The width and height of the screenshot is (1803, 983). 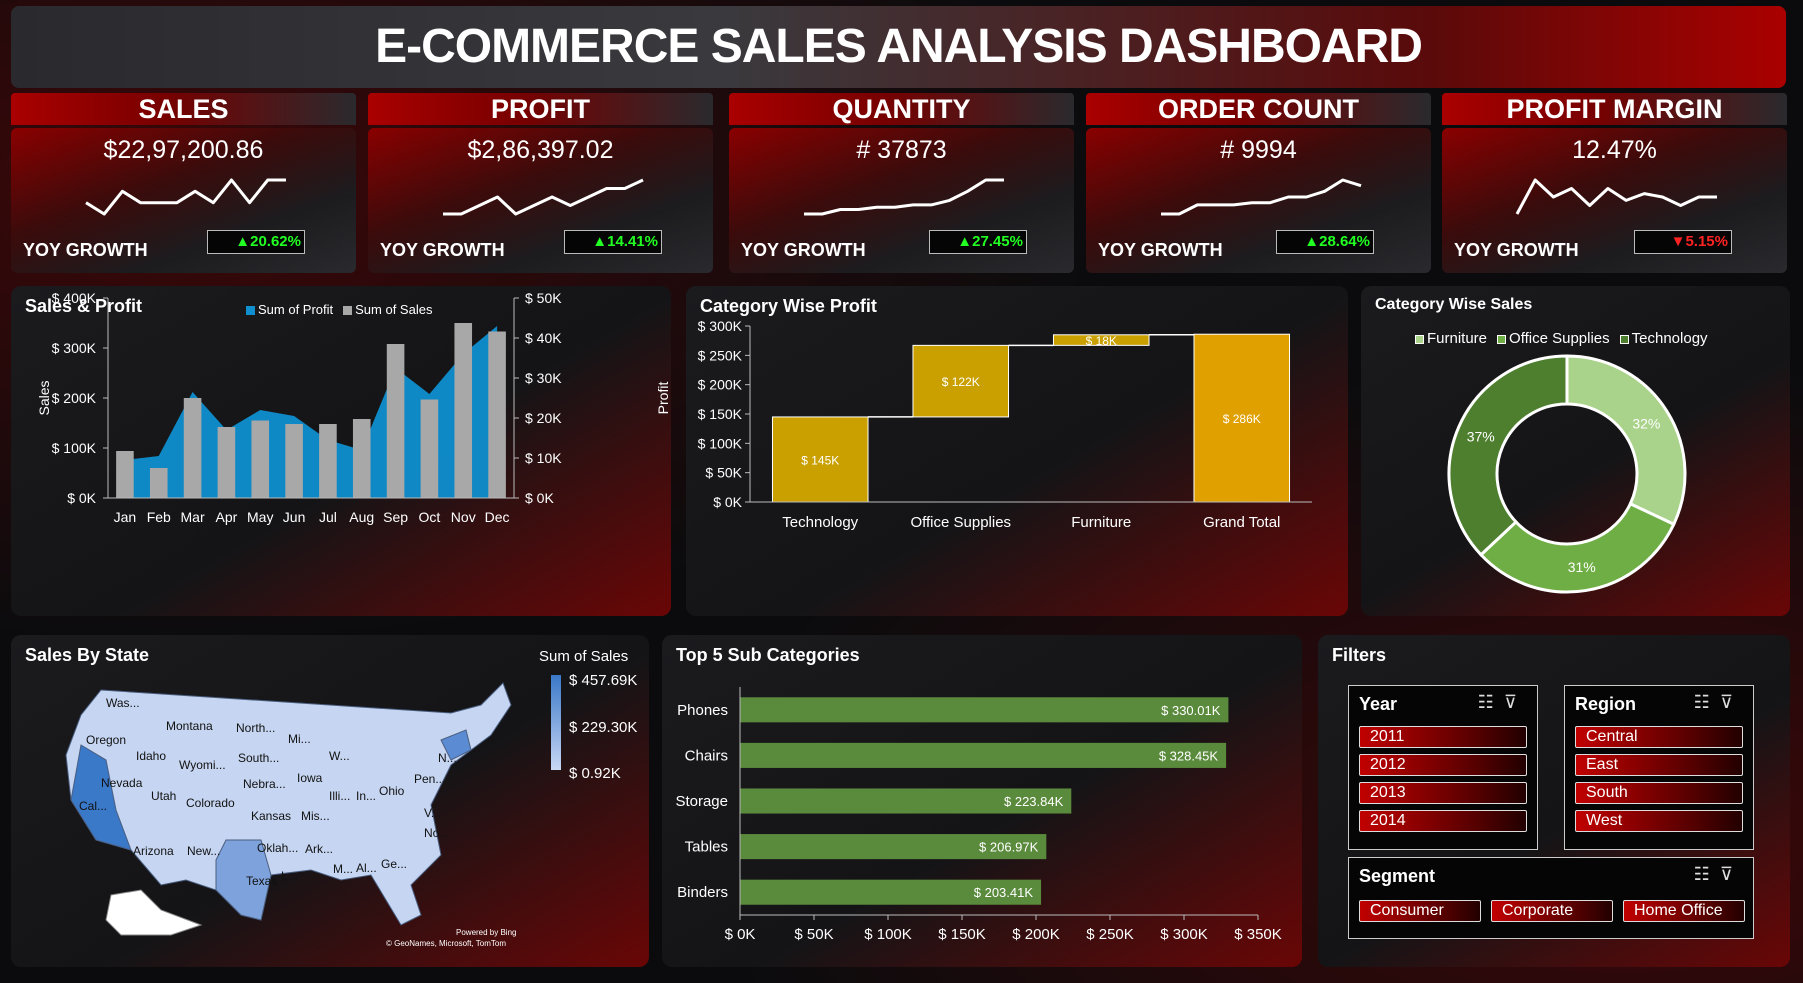 What do you see at coordinates (1397, 876) in the screenshot?
I see `slicer-header: Segment` at bounding box center [1397, 876].